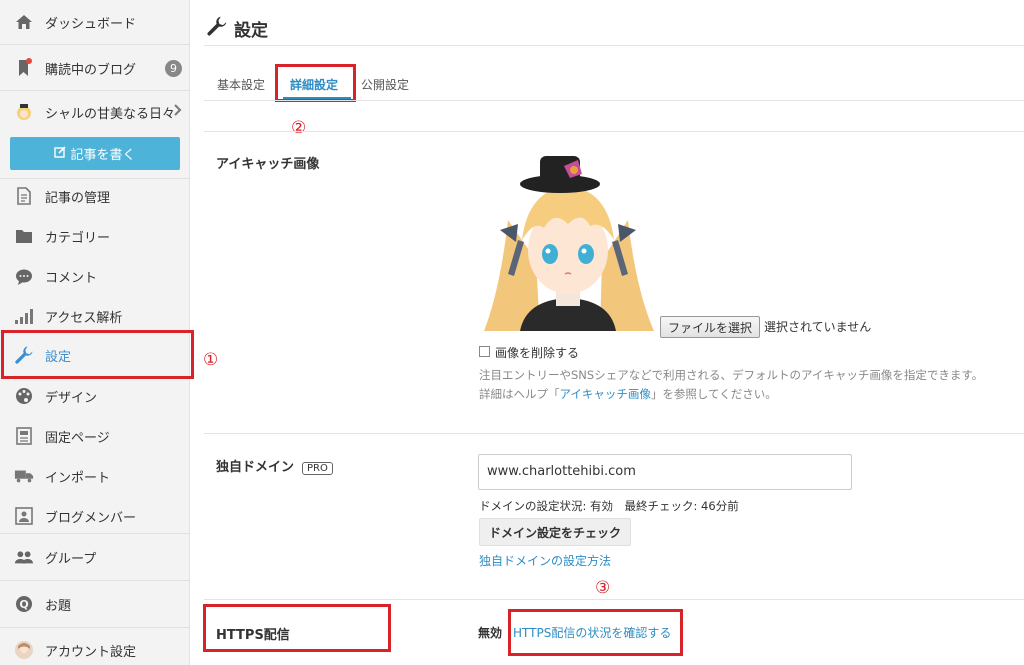 Image resolution: width=1024 pixels, height=665 pixels. What do you see at coordinates (537, 352) in the screenshot?
I see `delete-image-label: 画像を削除する` at bounding box center [537, 352].